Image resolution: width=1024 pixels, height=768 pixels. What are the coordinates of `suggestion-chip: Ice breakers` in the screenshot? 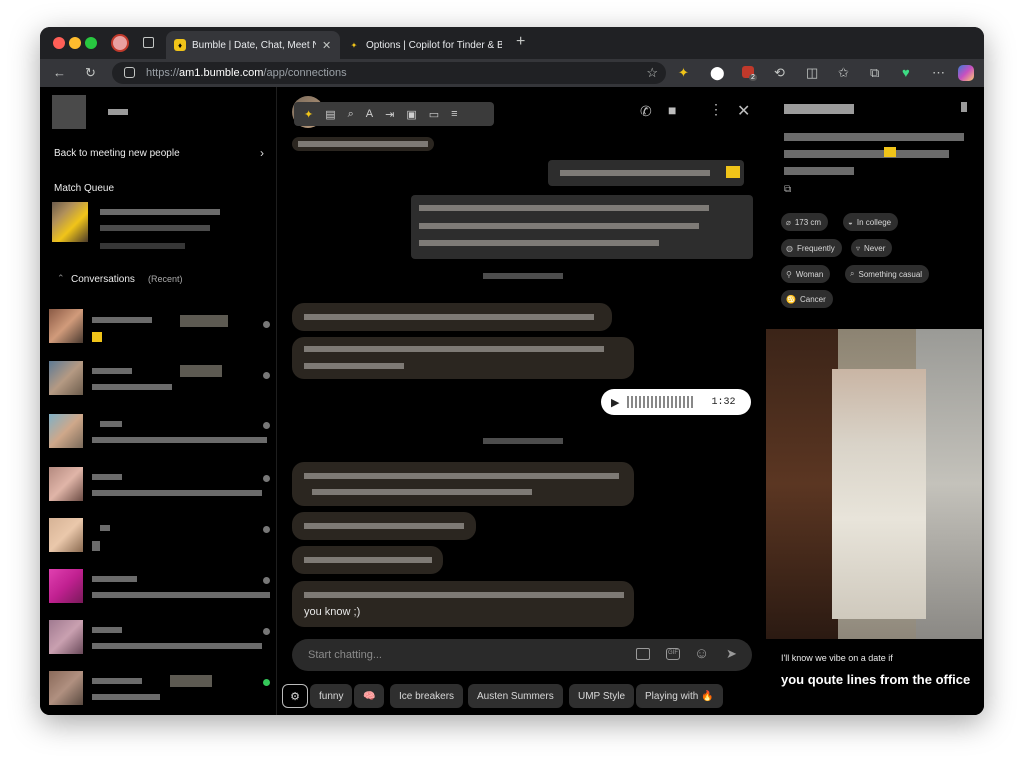 It's located at (427, 696).